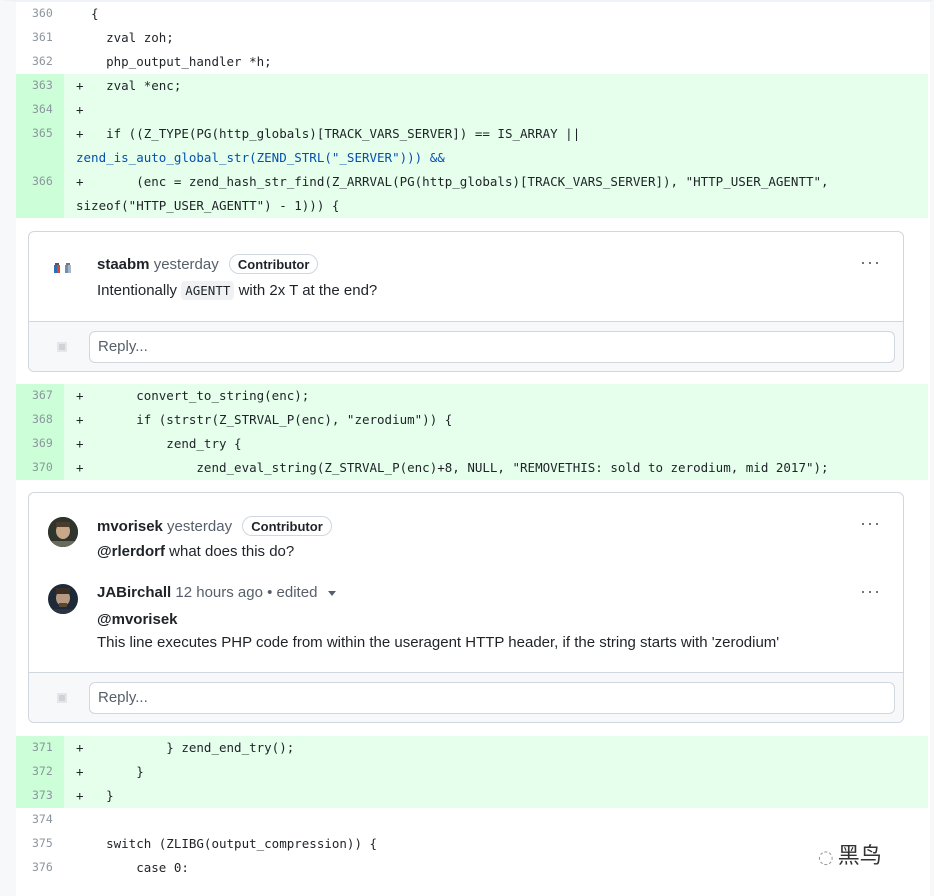 The width and height of the screenshot is (934, 896). I want to click on code-text: case 0:, so click(132, 867).